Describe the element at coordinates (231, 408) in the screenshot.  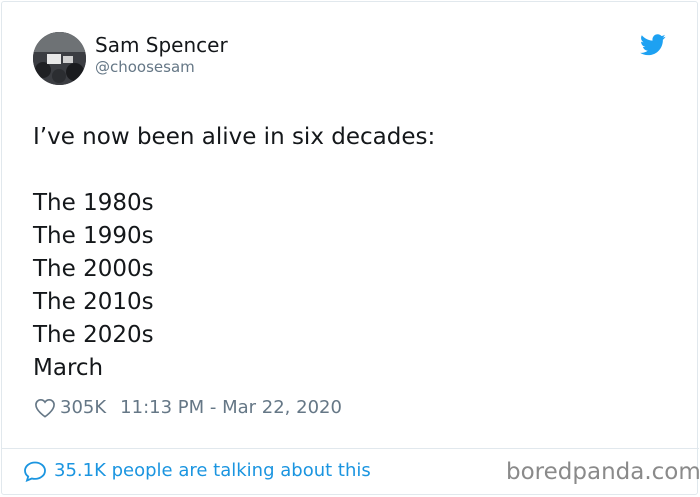
I see `tweet-timestamp: 11:13 PM - Mar 22, 2020` at that location.